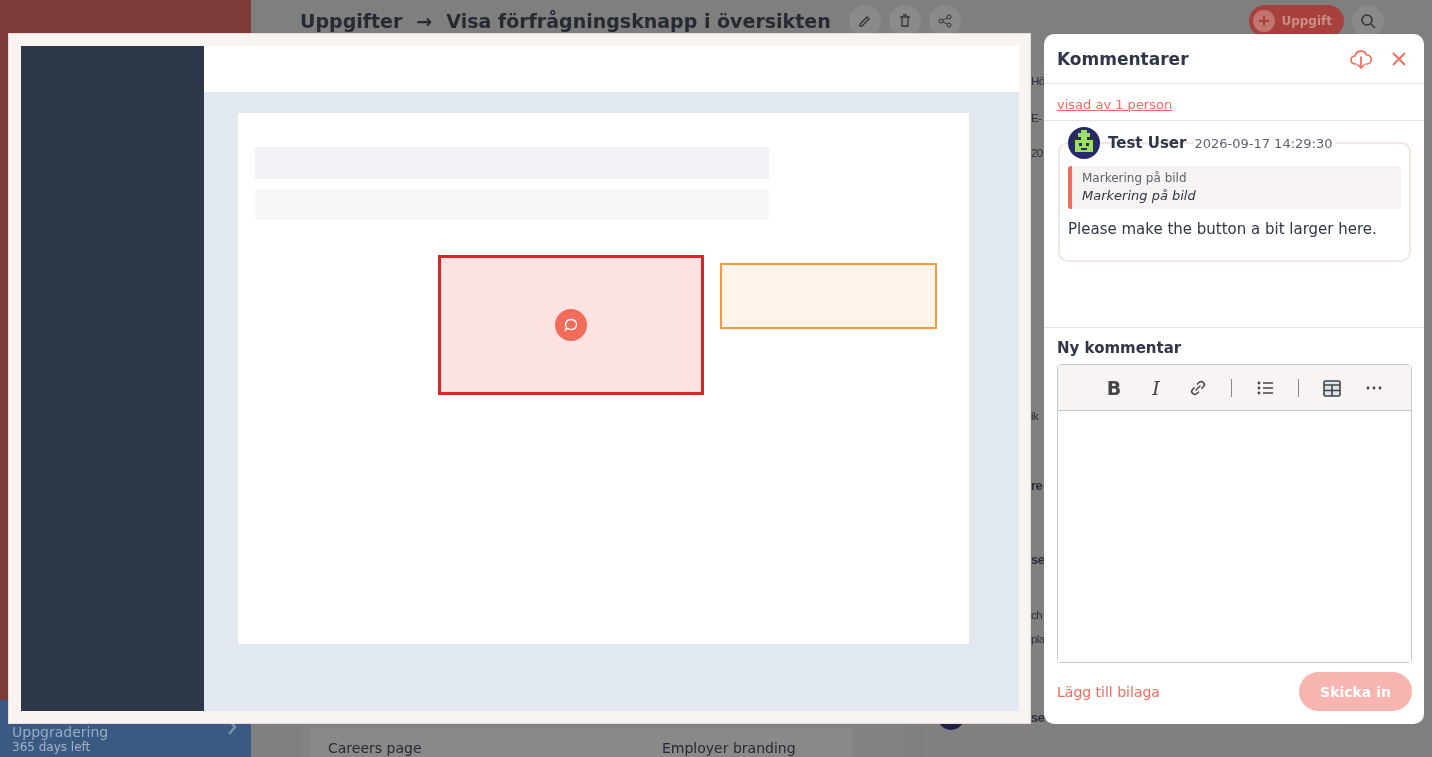  What do you see at coordinates (1264, 21) in the screenshot?
I see `plus-icon` at bounding box center [1264, 21].